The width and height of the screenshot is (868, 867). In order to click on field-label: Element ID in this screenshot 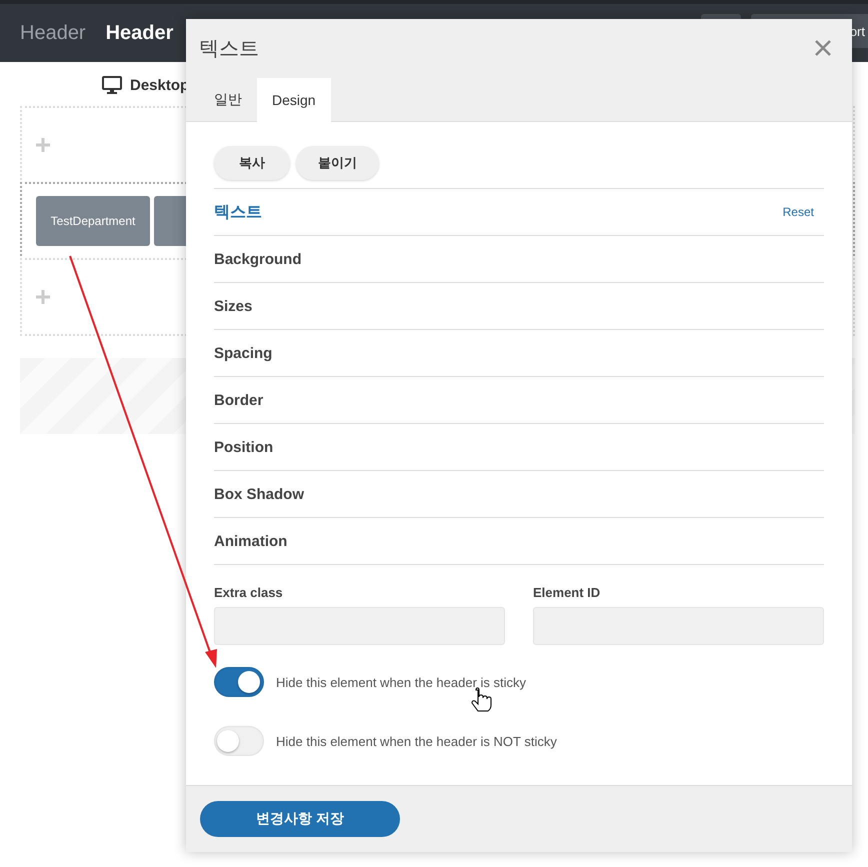, I will do `click(567, 592)`.